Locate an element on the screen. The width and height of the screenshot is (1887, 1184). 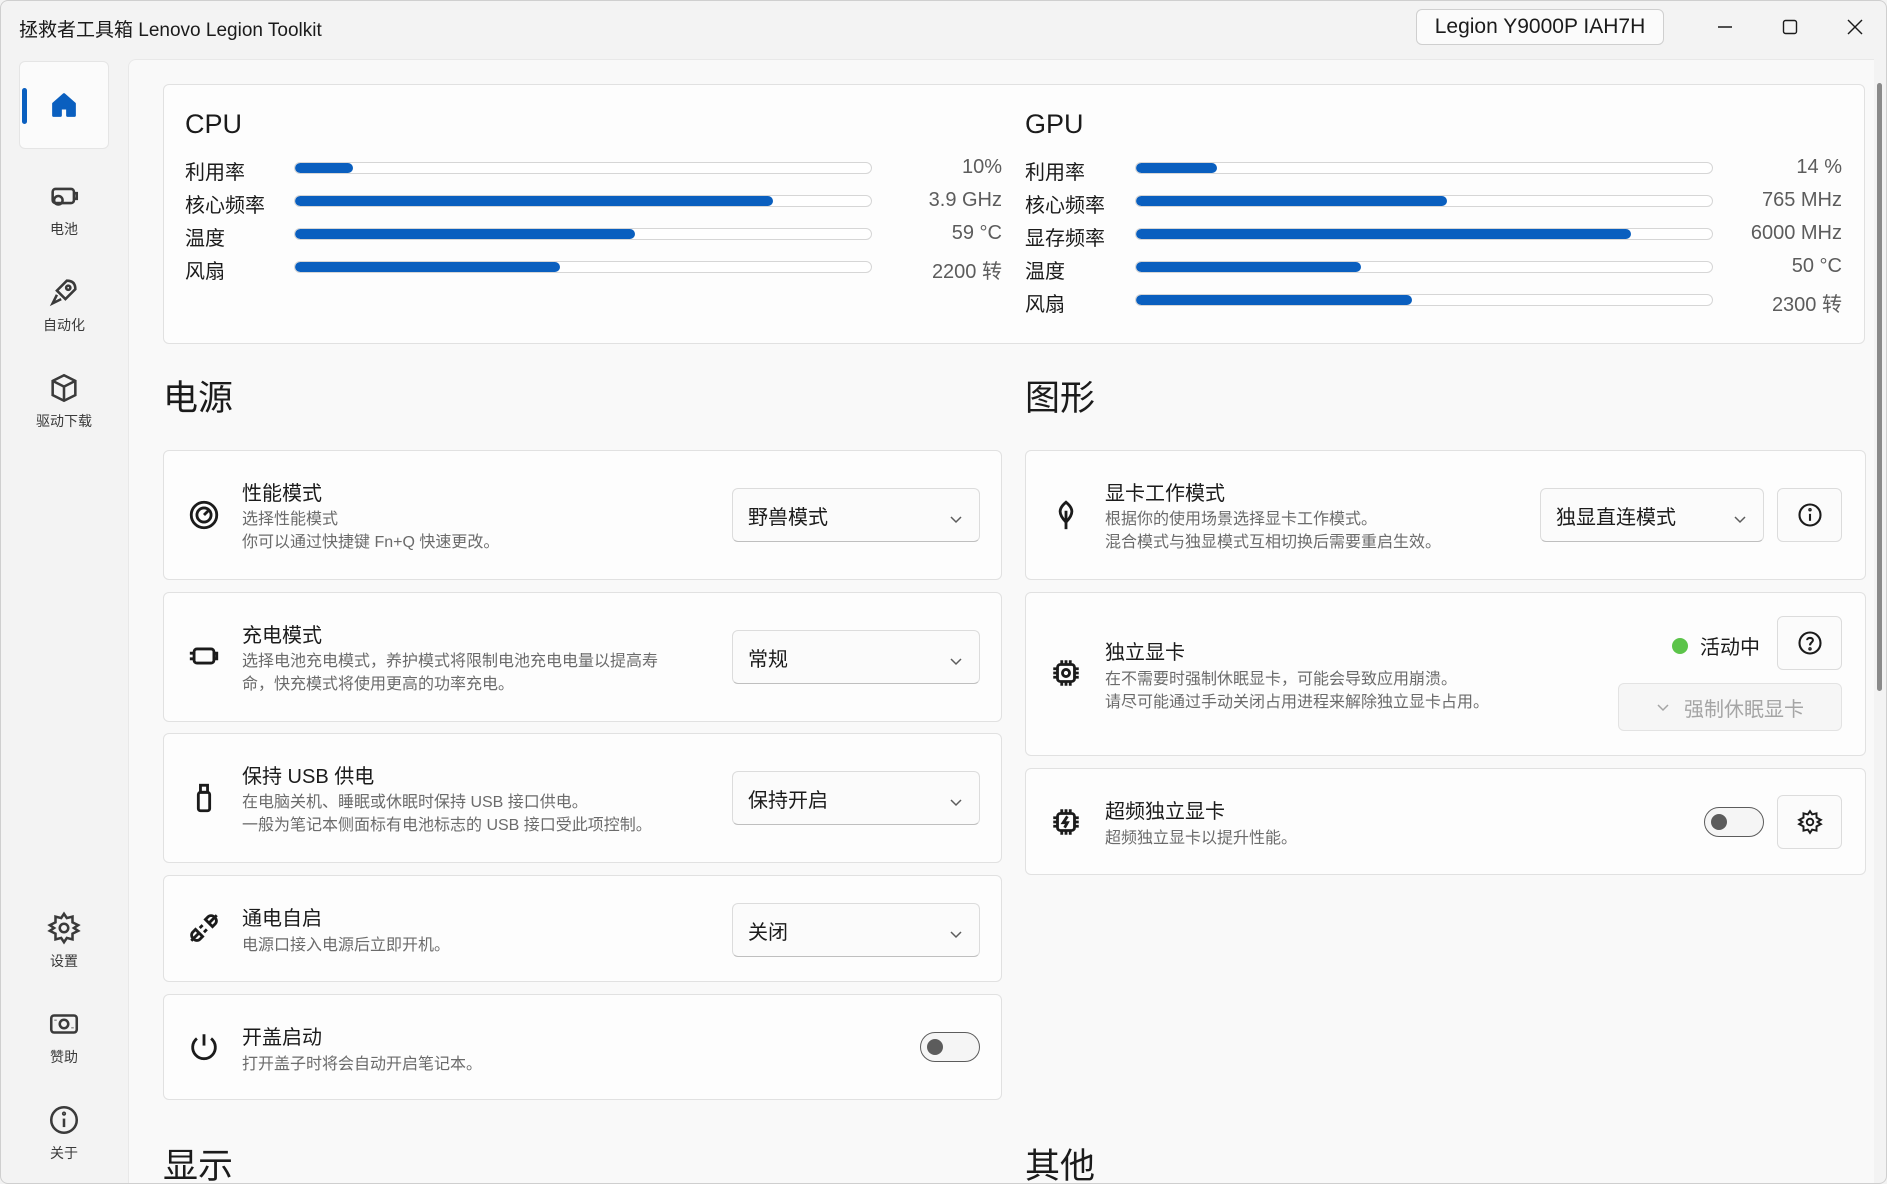
cpu-stat-label: 温度 is located at coordinates (205, 239).